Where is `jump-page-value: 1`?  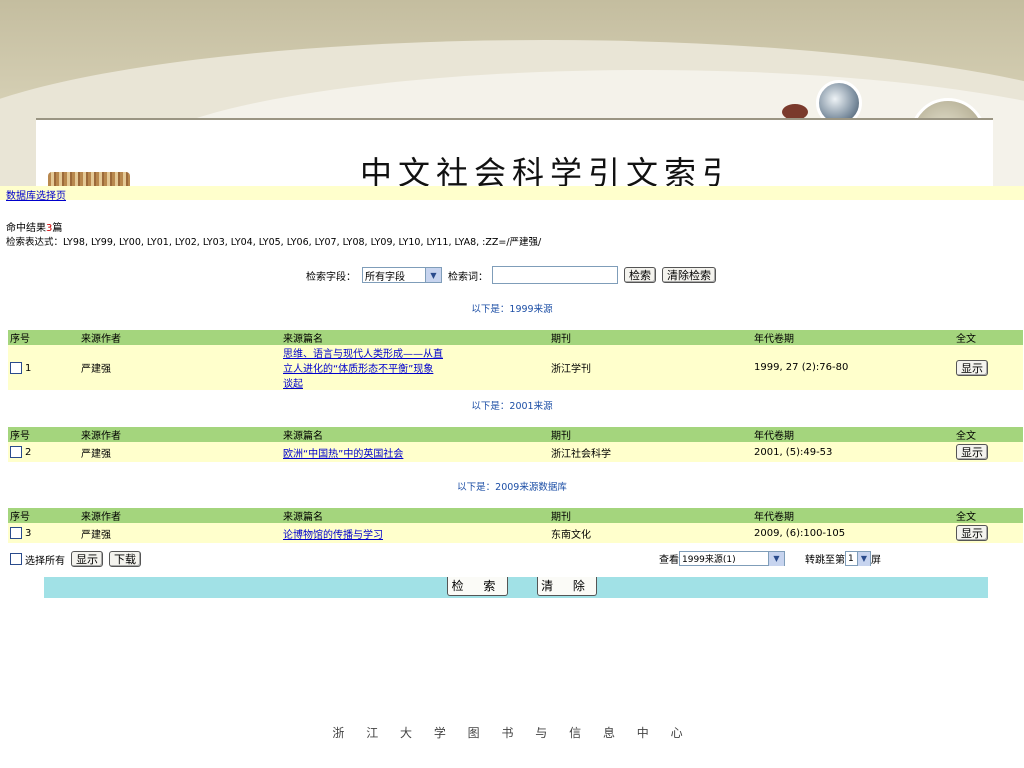
jump-page-value: 1 is located at coordinates (851, 558).